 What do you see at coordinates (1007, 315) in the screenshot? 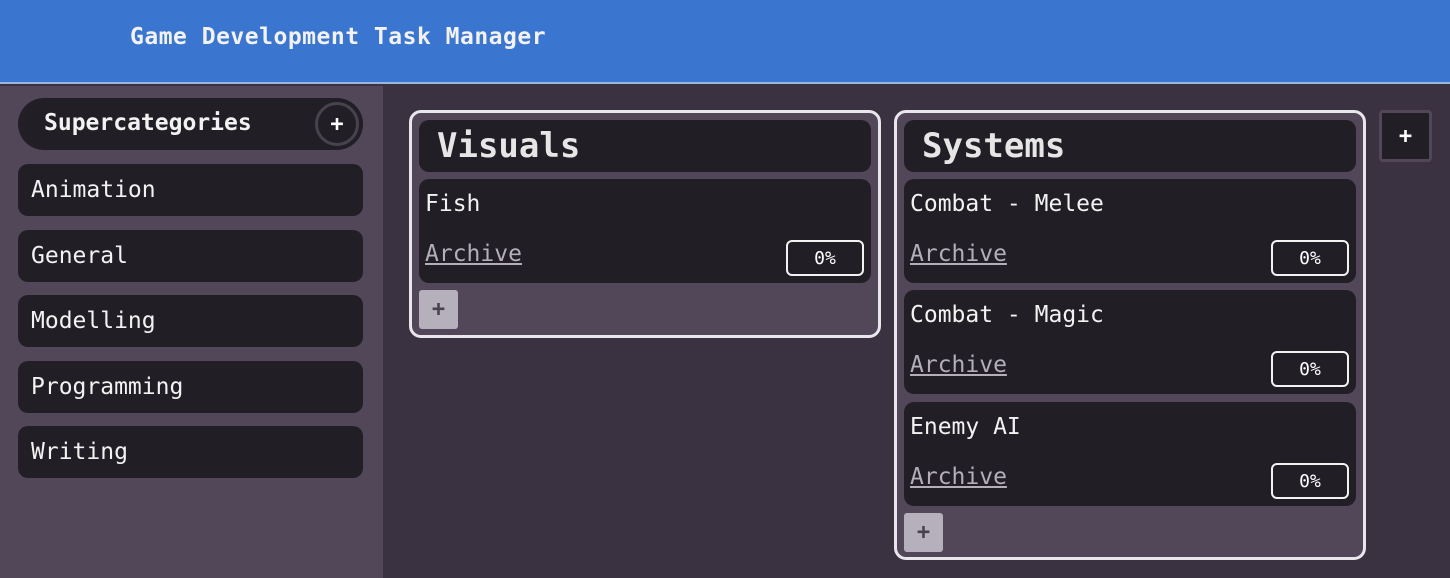
I see `task-title: Combat - Magic` at bounding box center [1007, 315].